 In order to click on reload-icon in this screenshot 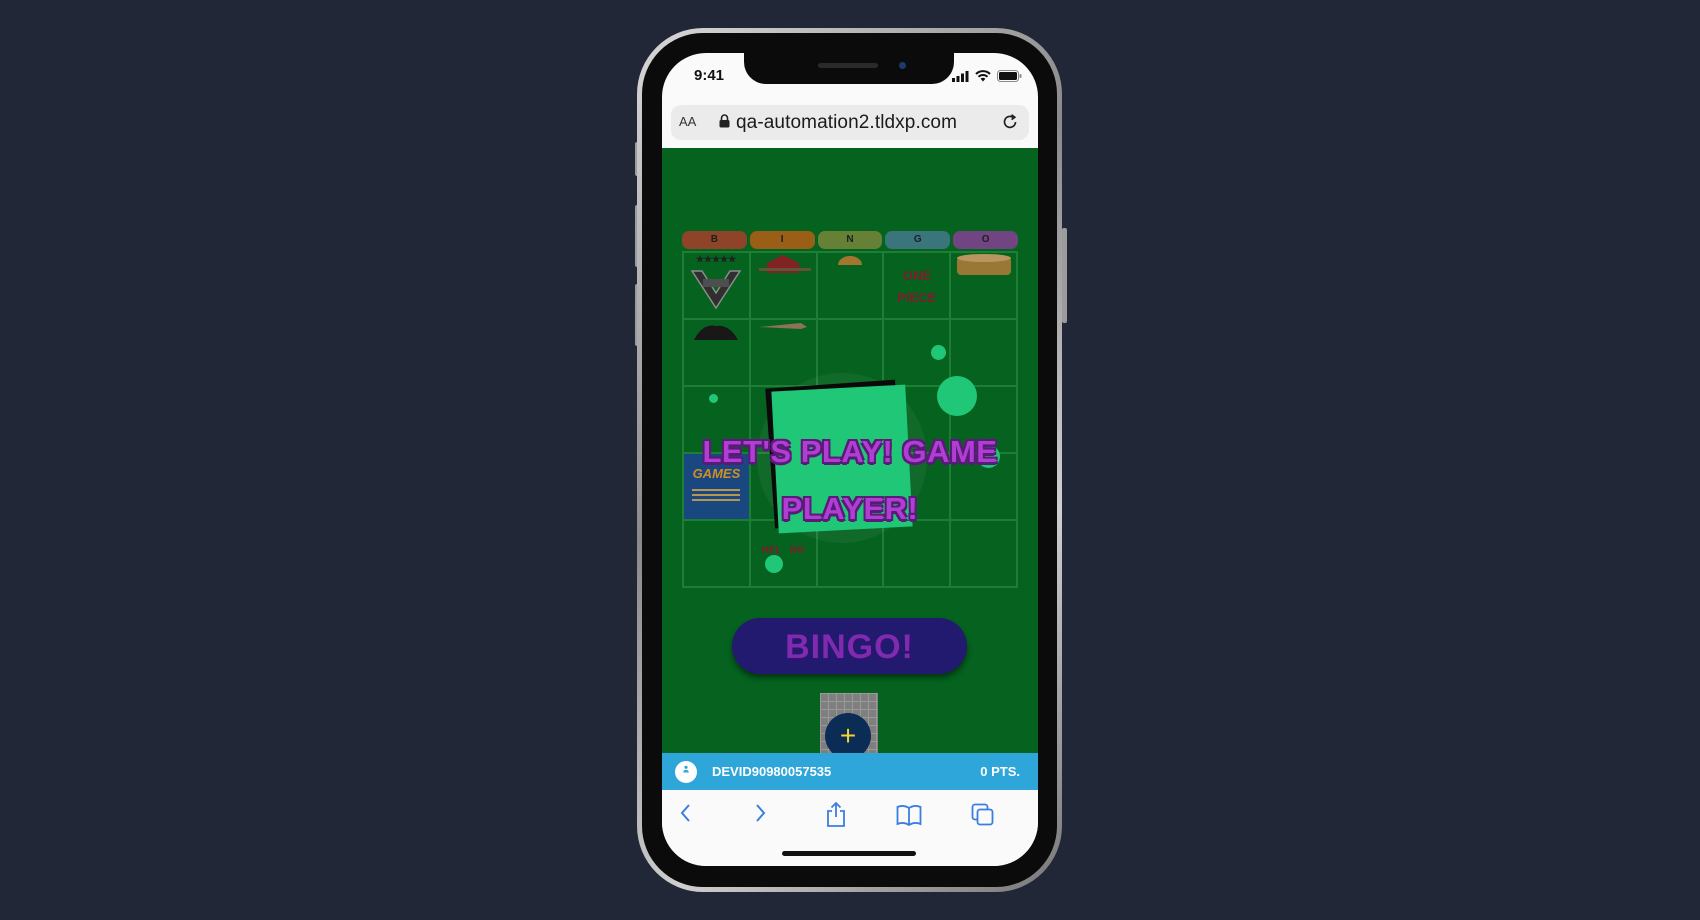, I will do `click(1010, 124)`.